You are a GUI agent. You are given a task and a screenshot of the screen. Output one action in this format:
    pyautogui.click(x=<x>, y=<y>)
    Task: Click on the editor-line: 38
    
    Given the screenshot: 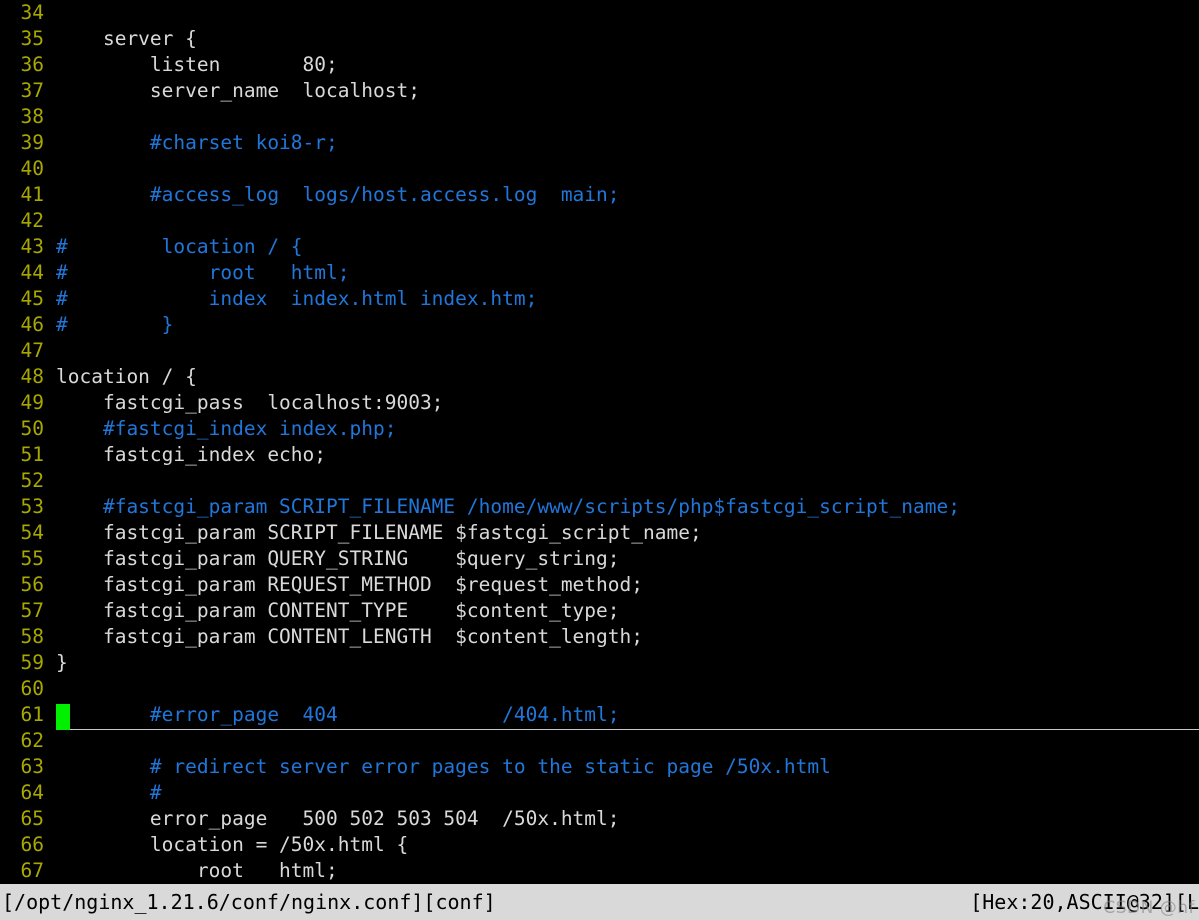 What is the action you would take?
    pyautogui.click(x=599, y=117)
    